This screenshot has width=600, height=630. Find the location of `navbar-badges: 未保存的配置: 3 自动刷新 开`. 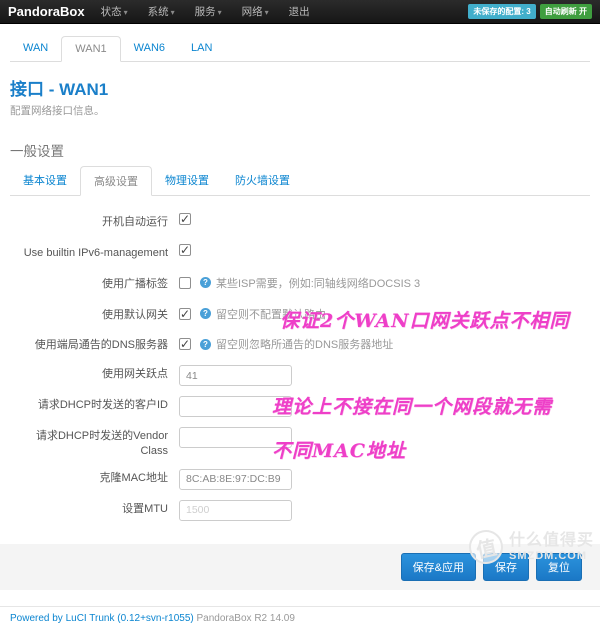

navbar-badges: 未保存的配置: 3 自动刷新 开 is located at coordinates (530, 11).